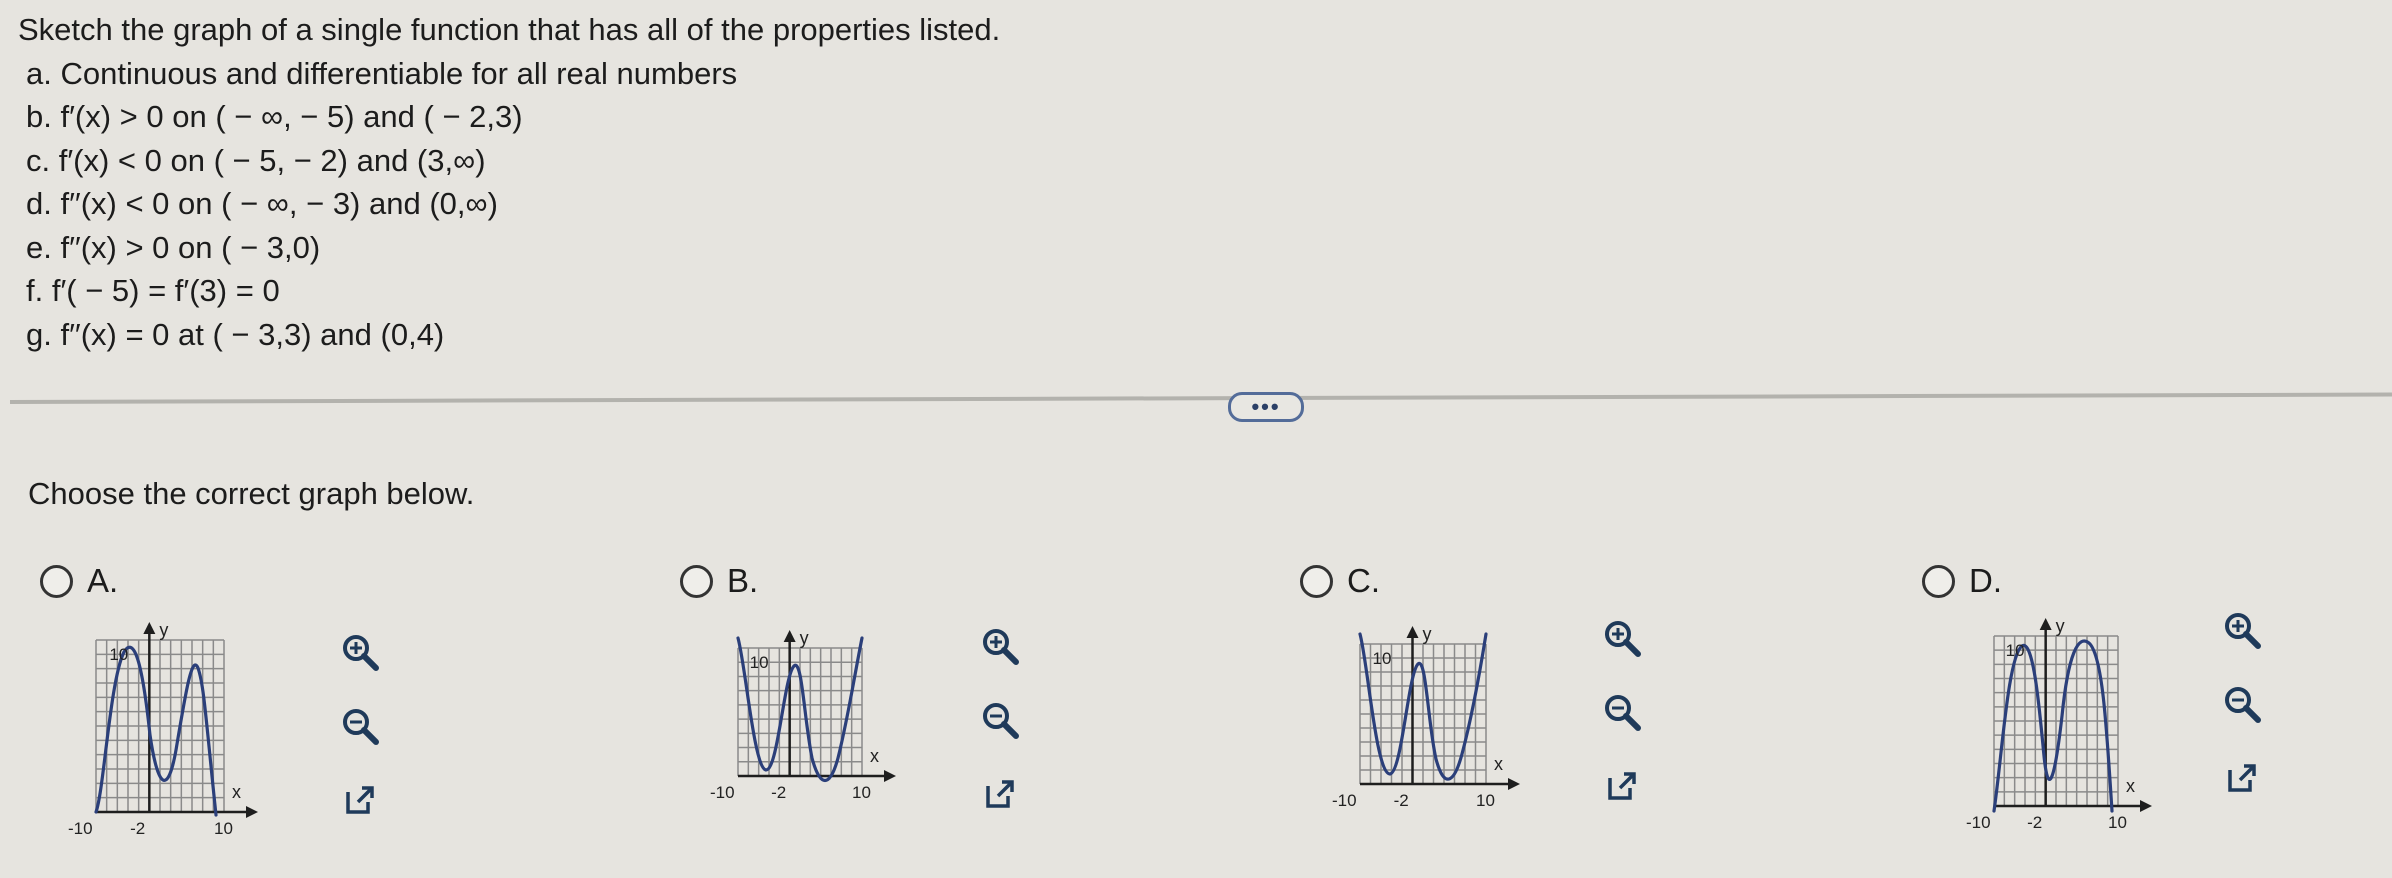 Image resolution: width=2392 pixels, height=878 pixels. I want to click on section-divider, so click(1200, 398).